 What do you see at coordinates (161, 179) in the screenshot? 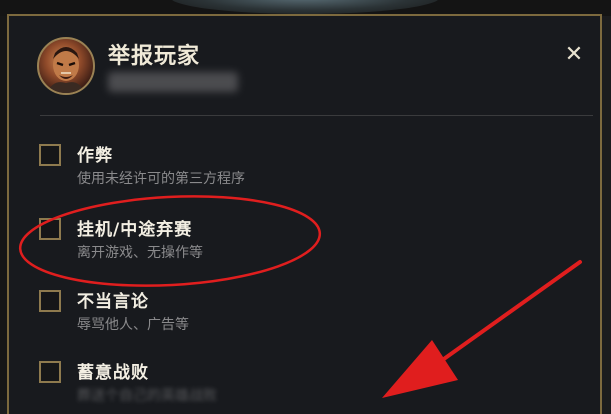
I see `option-description: 使用未经许可的第三方程序` at bounding box center [161, 179].